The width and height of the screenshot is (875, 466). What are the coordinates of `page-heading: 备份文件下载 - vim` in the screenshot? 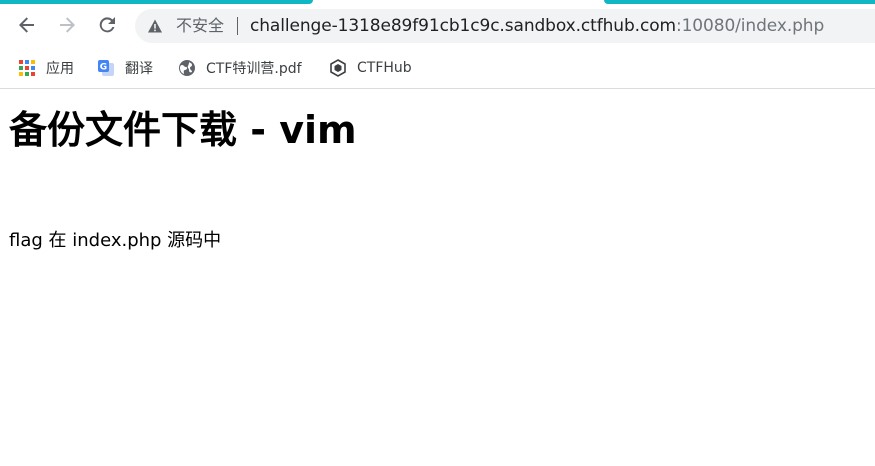 It's located at (183, 130).